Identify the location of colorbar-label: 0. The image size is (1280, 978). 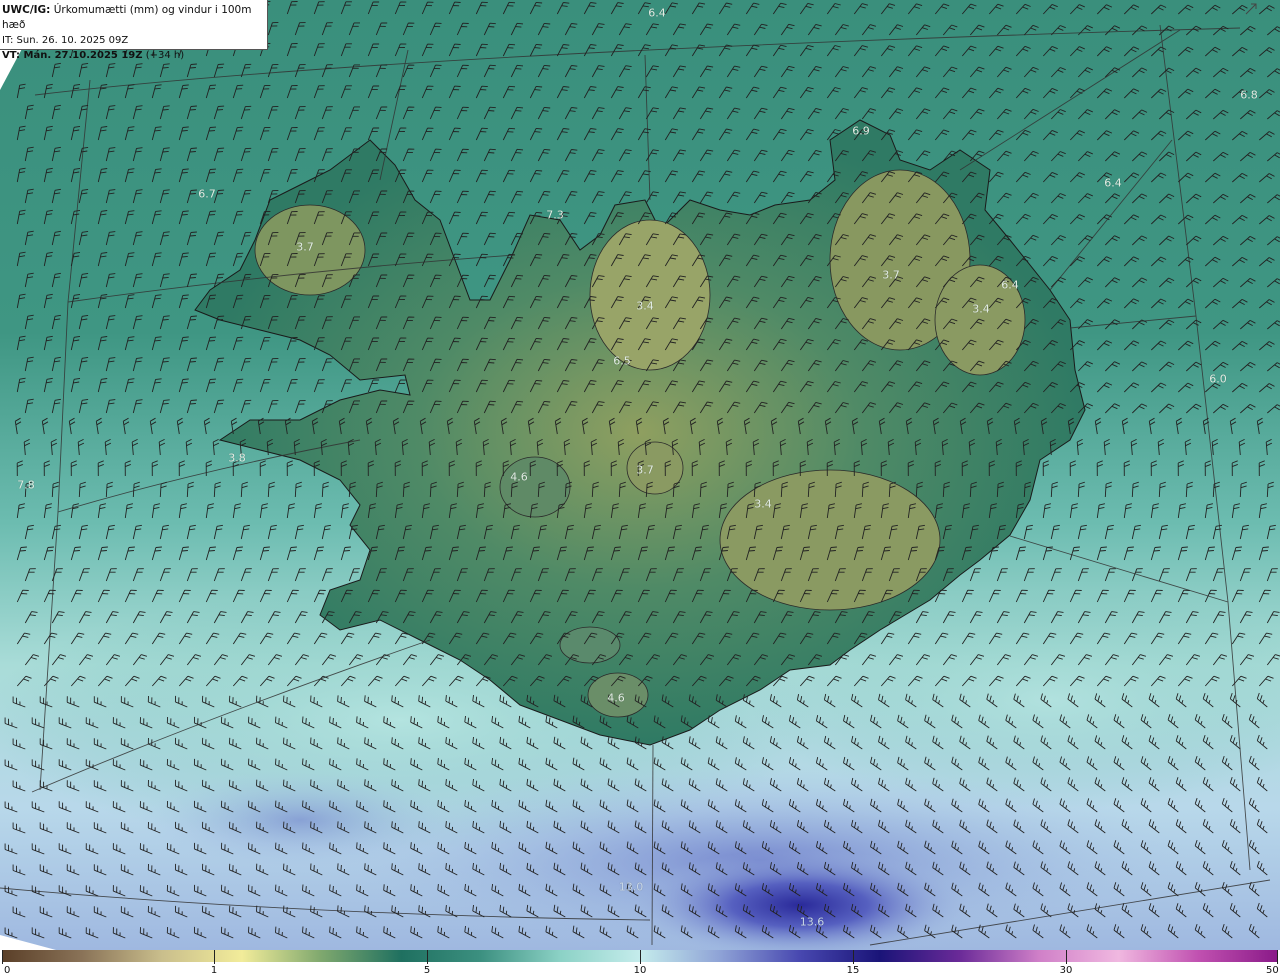
(7, 970).